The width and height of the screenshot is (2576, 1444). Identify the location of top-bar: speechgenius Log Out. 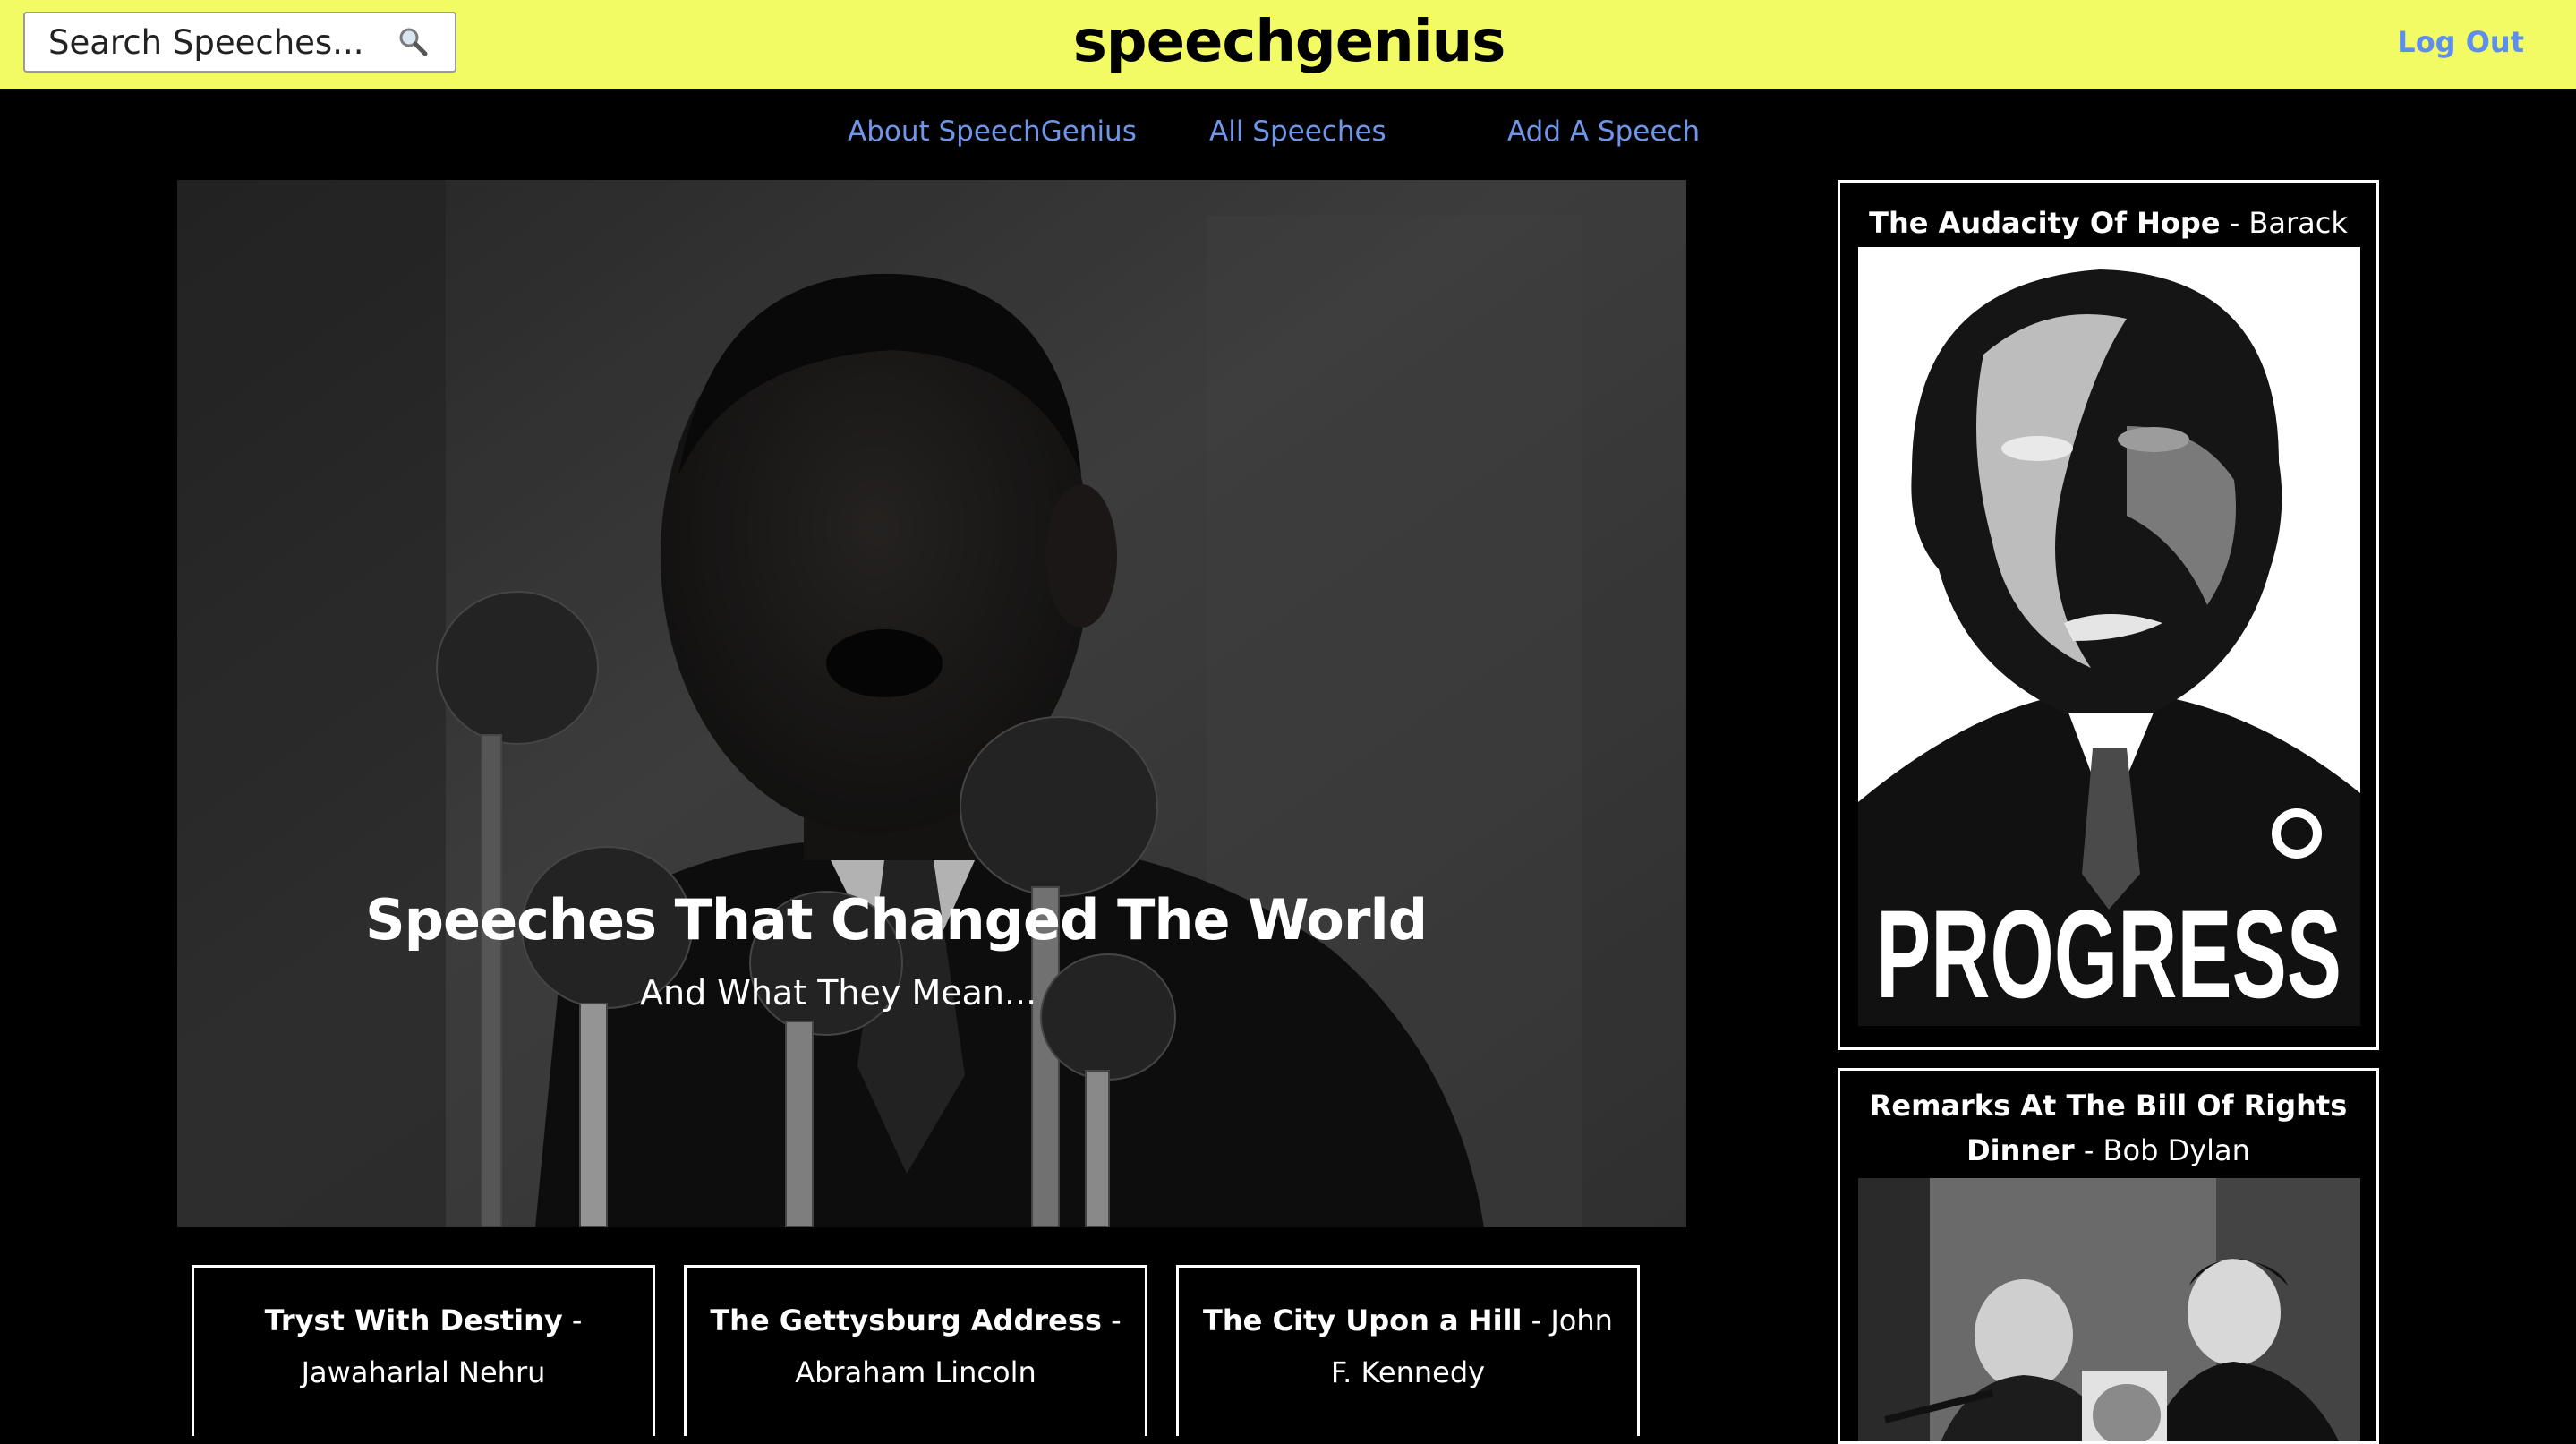
(1288, 44).